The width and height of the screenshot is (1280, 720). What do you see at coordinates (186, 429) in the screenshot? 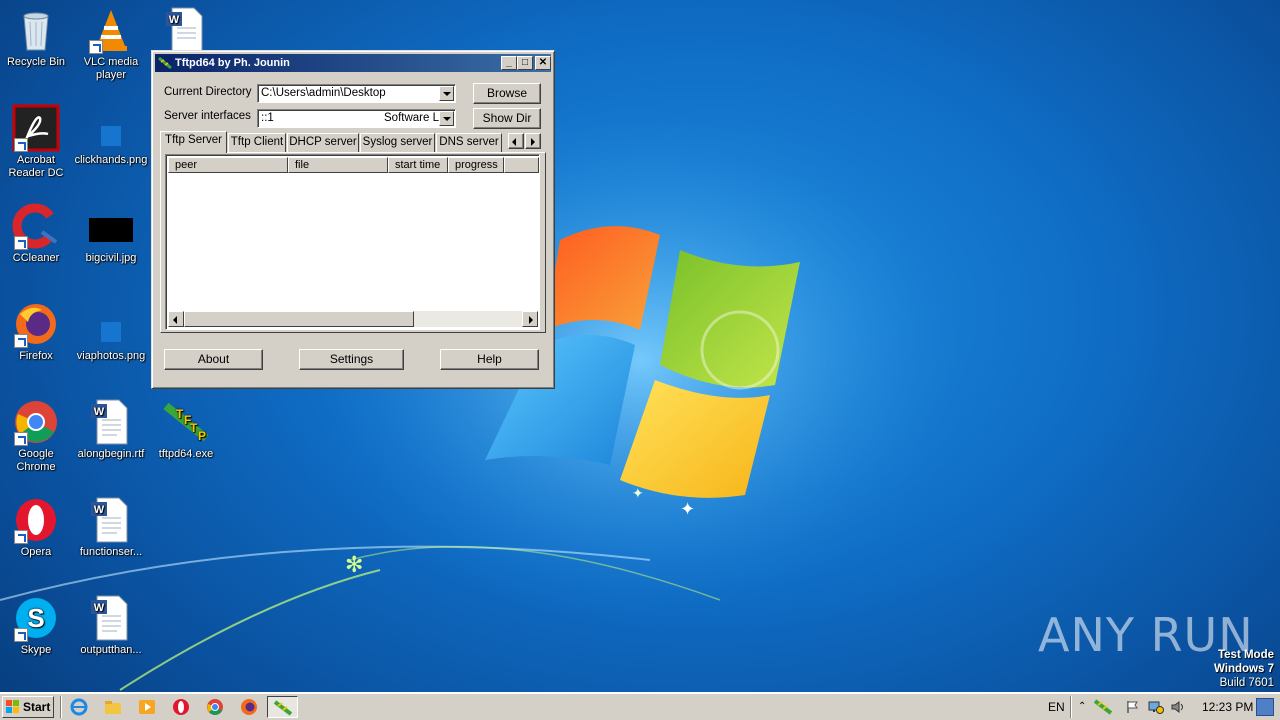
I see `desktop-icon-tftpd64: TFTP tftpd64.exe` at bounding box center [186, 429].